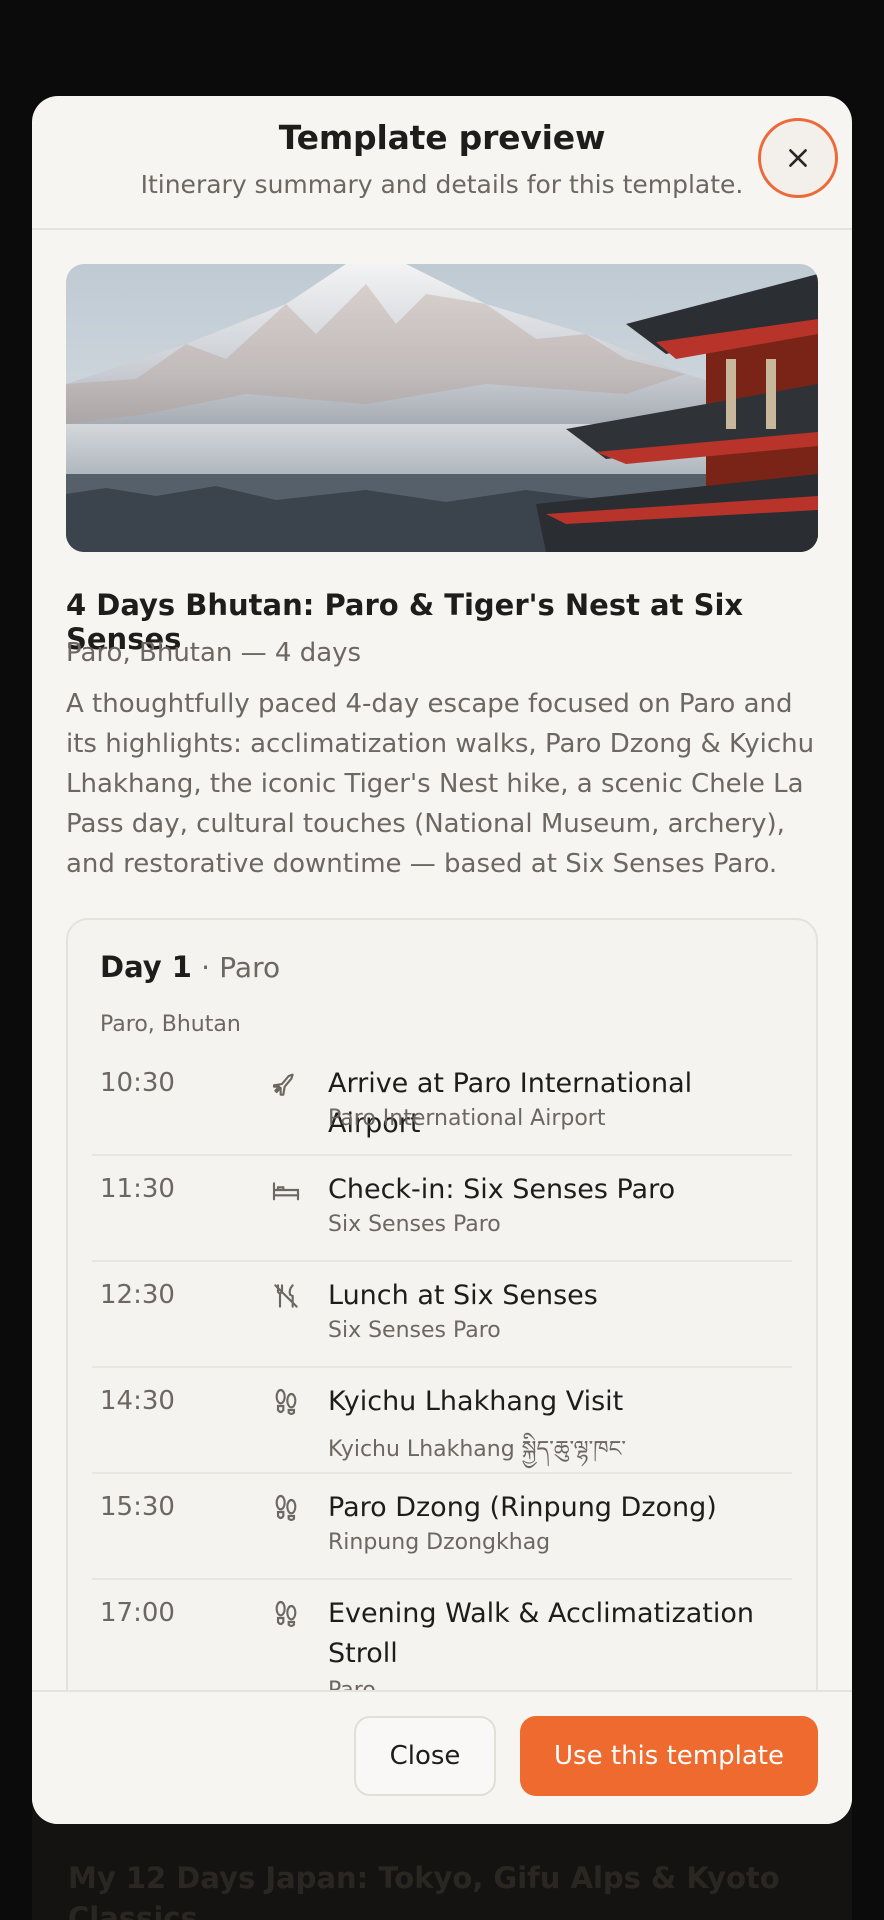 This screenshot has width=884, height=1920. Describe the element at coordinates (137, 1507) in the screenshot. I see `event-time: 15:30` at that location.